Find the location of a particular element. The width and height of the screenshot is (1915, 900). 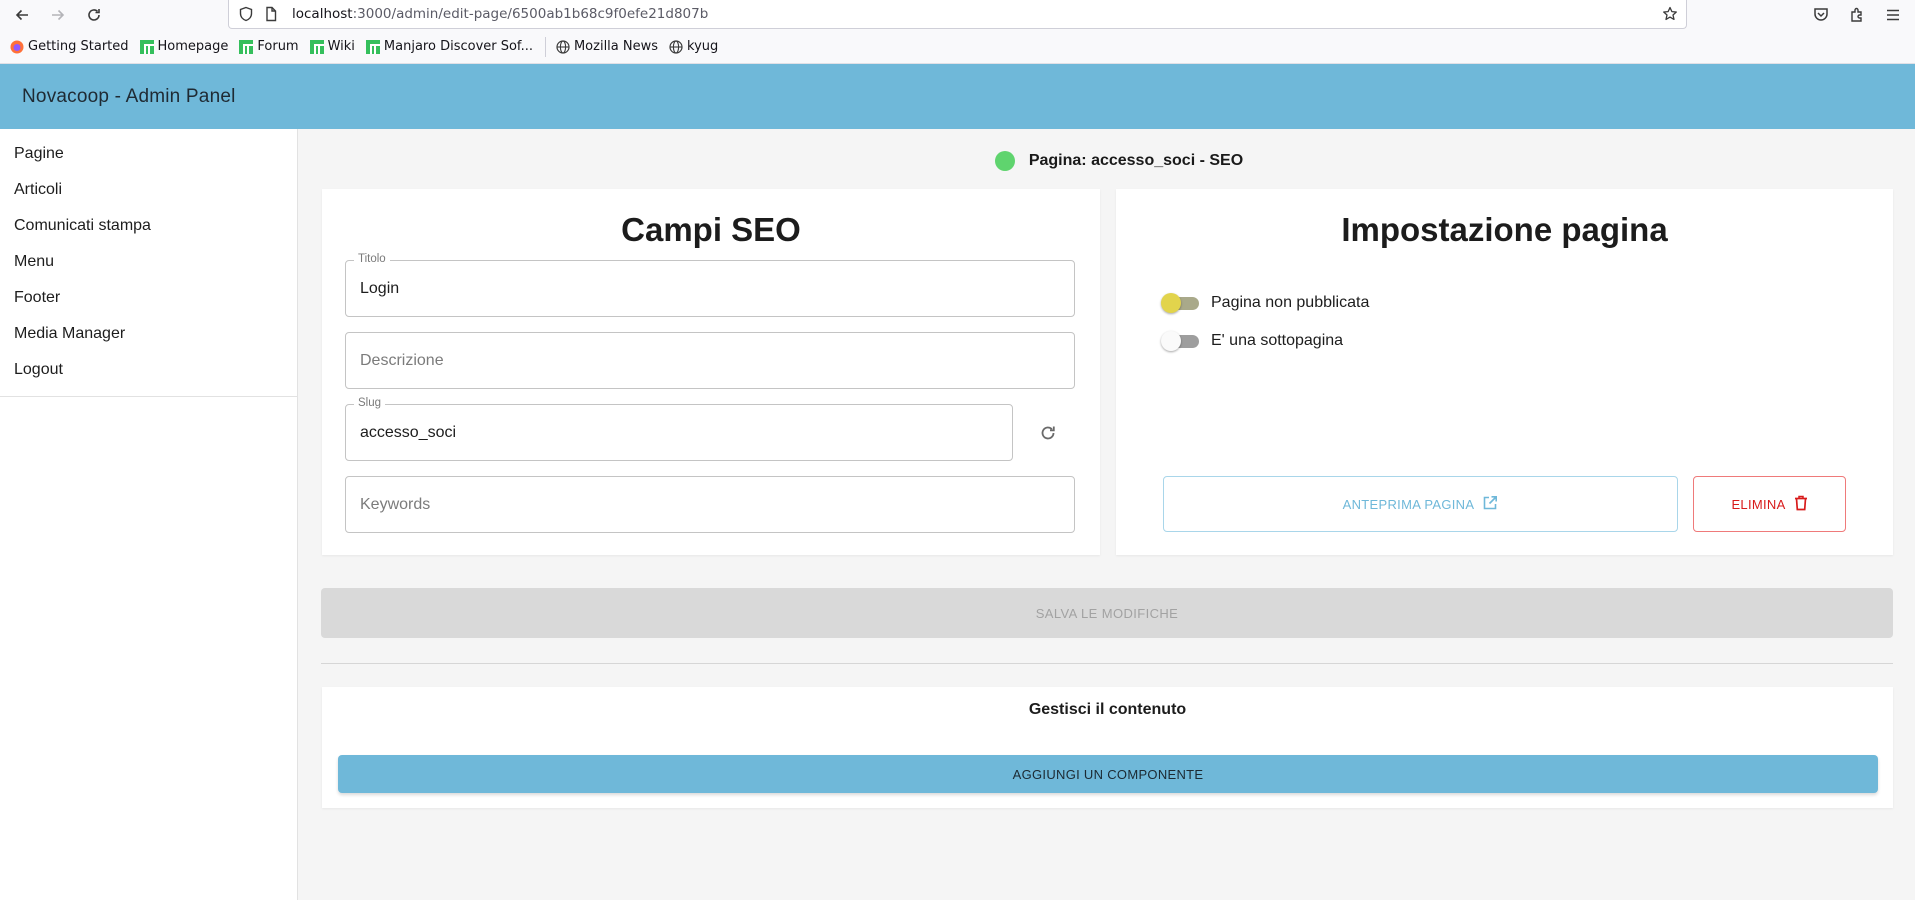

bookmark-kyug: kyug is located at coordinates (693, 46).